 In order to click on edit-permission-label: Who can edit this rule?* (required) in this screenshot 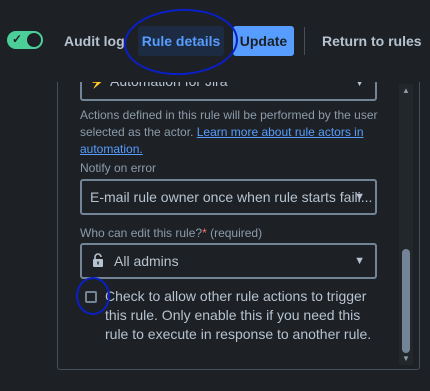, I will do `click(171, 233)`.